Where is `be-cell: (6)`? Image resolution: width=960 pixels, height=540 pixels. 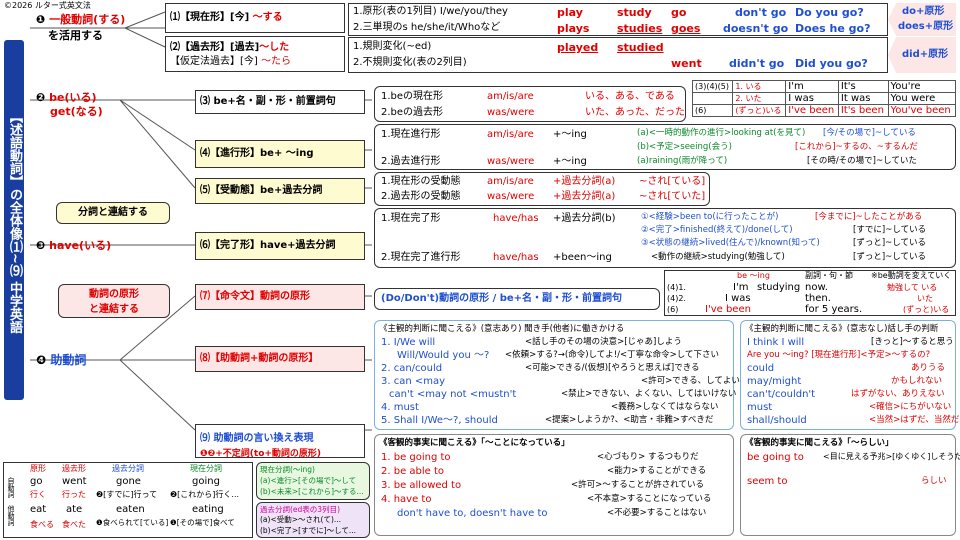
be-cell: (6) is located at coordinates (712, 110).